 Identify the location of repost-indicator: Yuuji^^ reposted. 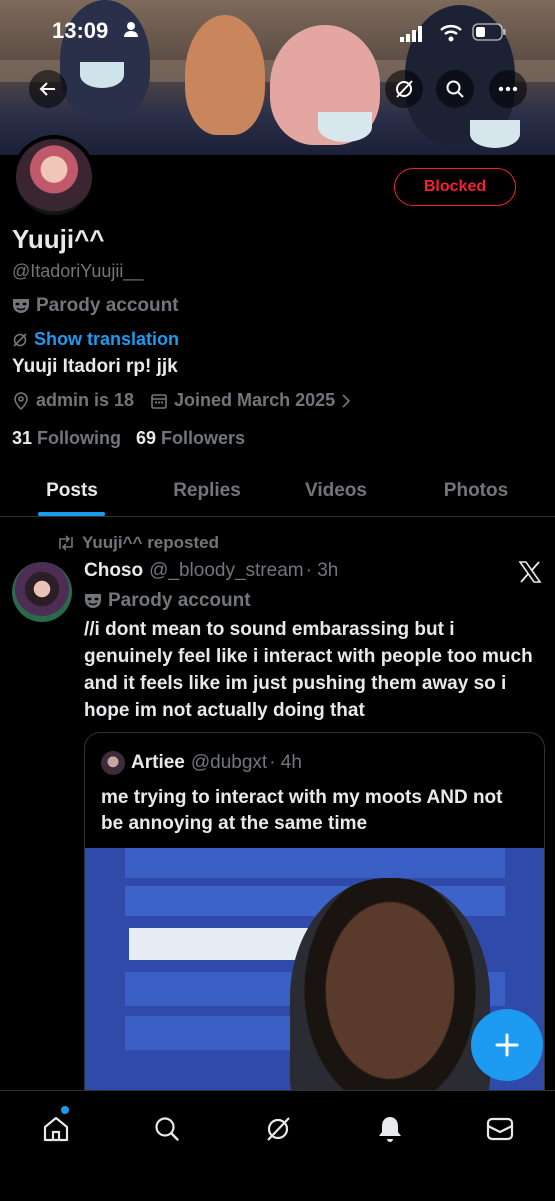
(137, 543).